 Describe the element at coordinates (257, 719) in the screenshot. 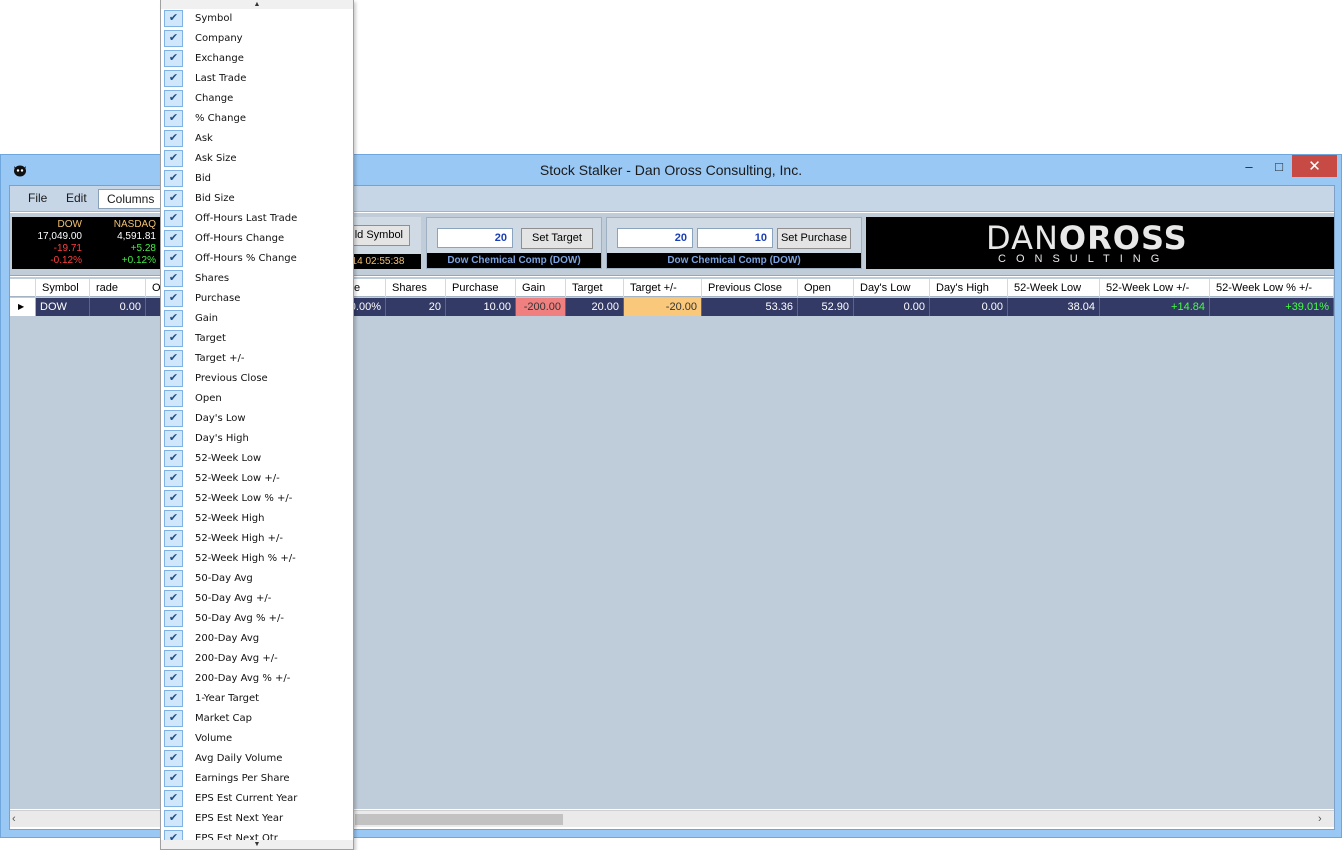

I see `column-menu-item: ✔ Market Cap` at that location.